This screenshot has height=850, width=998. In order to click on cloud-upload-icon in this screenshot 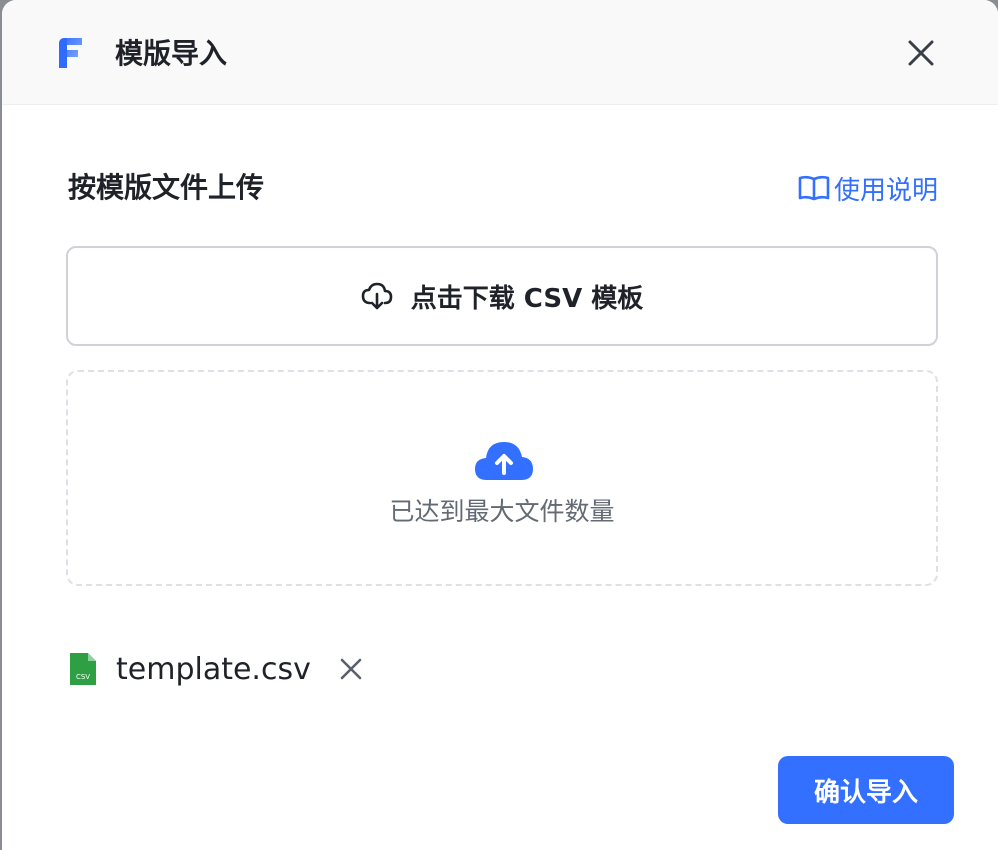, I will do `click(504, 461)`.